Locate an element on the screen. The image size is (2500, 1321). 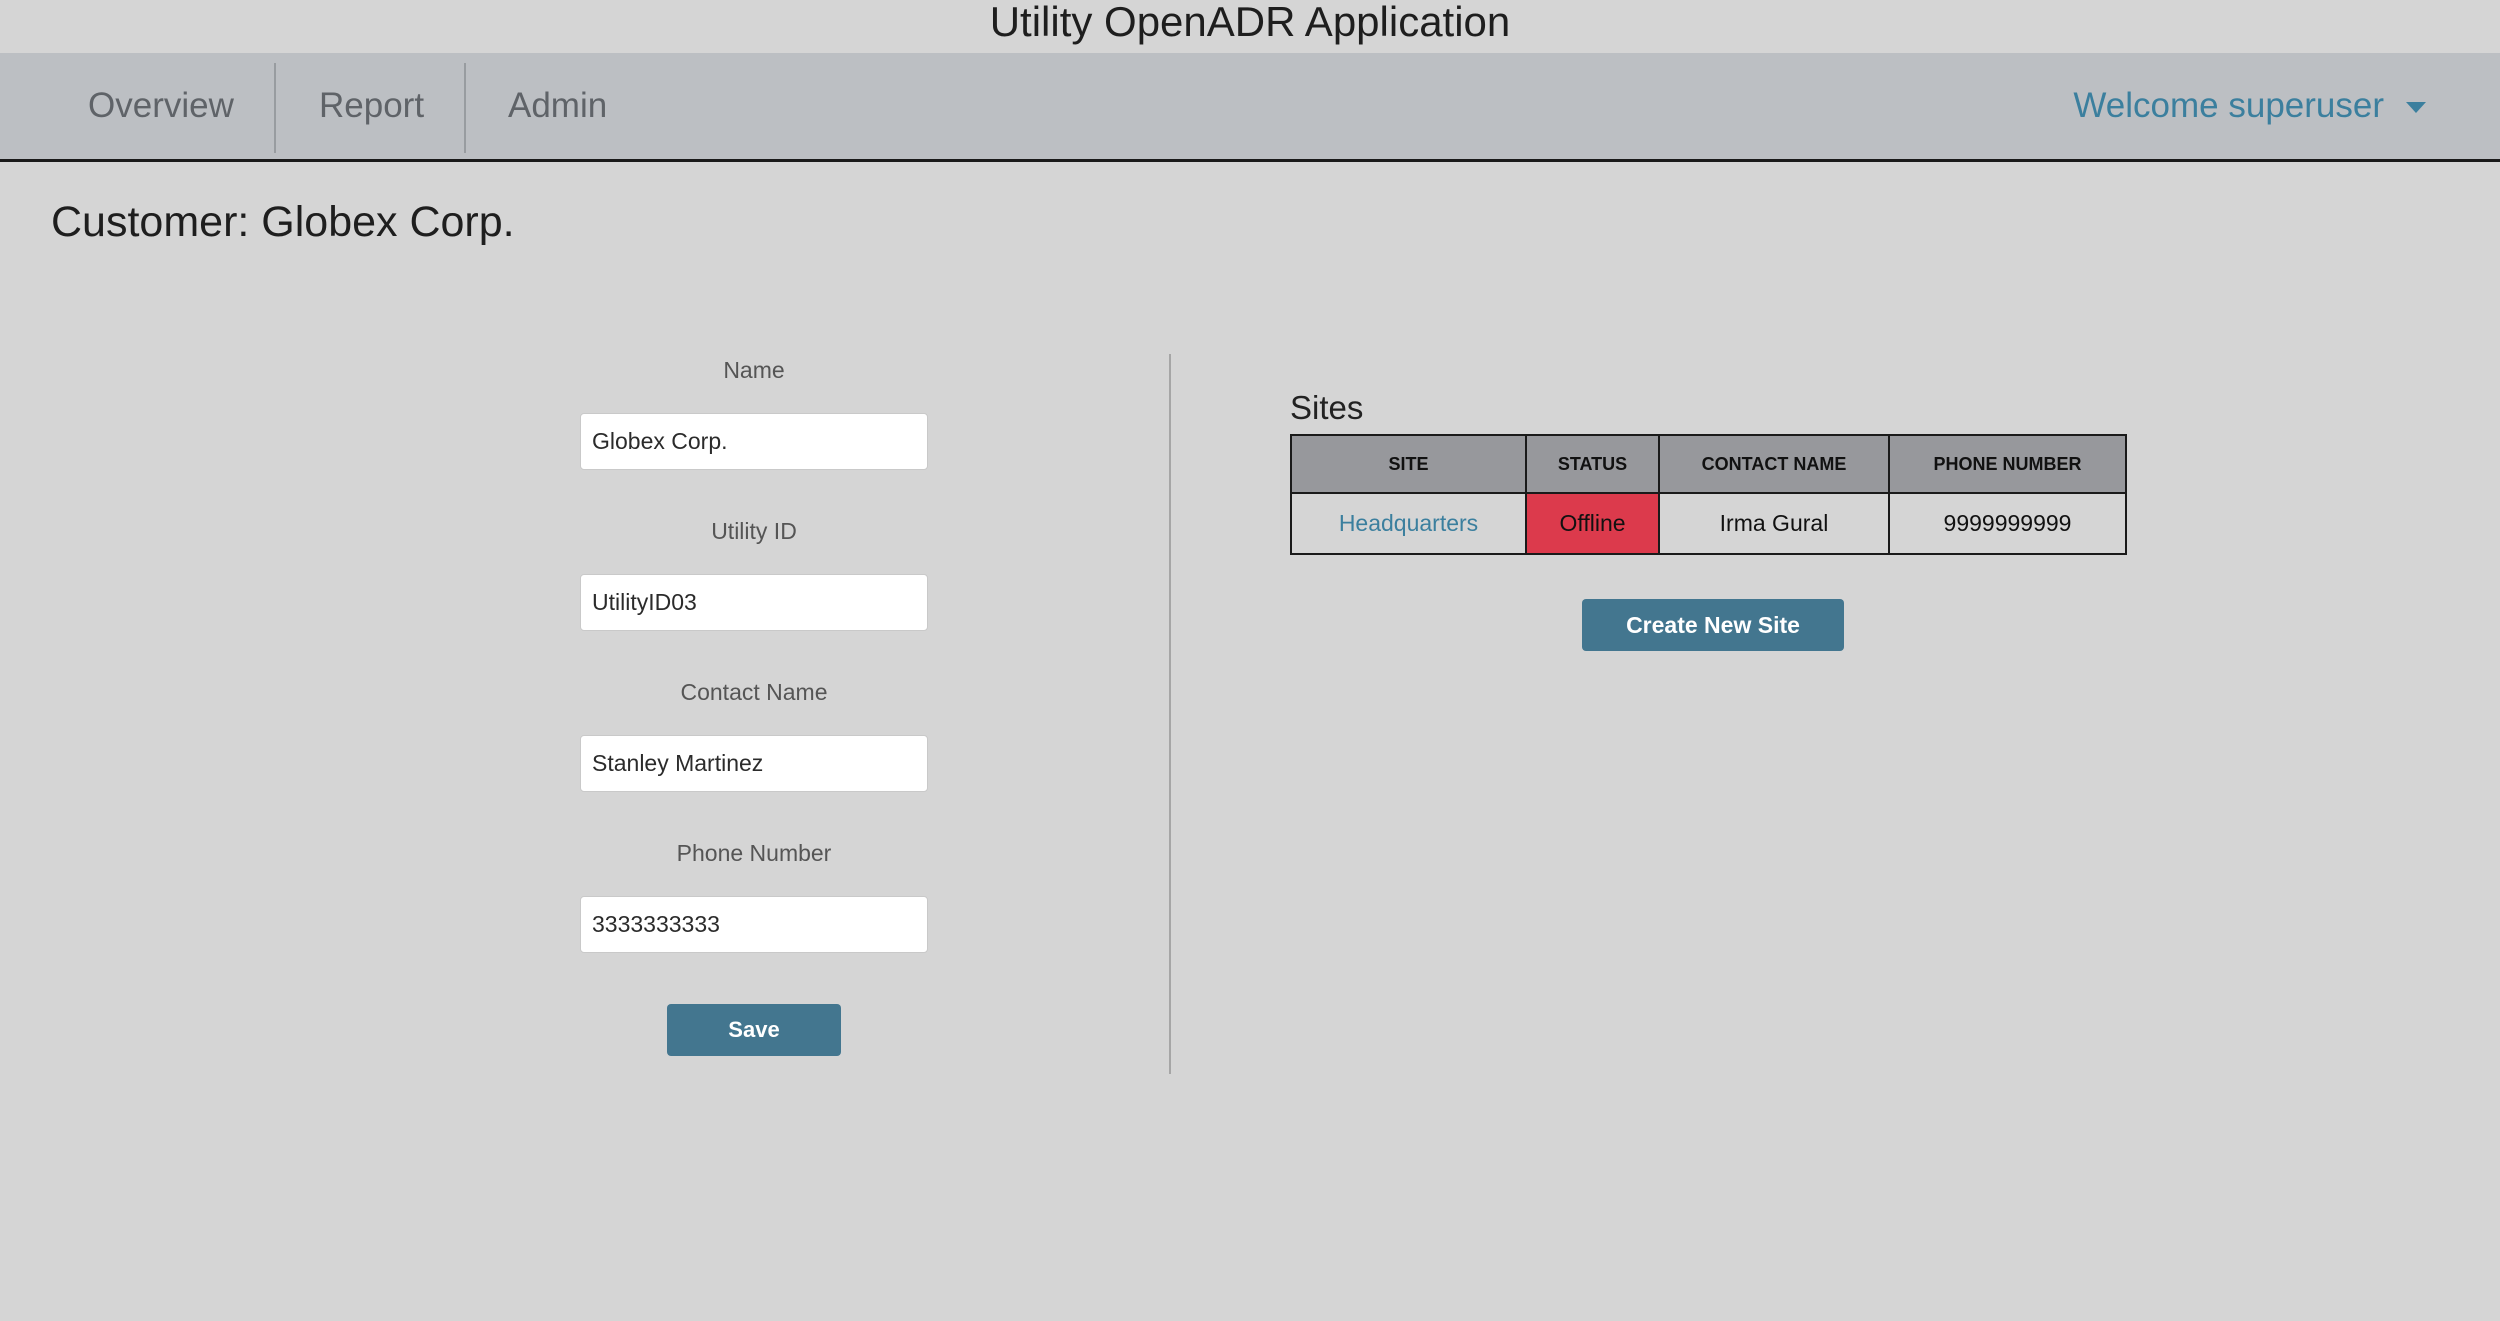
contact-name-cell: Irma Gural is located at coordinates (1774, 523).